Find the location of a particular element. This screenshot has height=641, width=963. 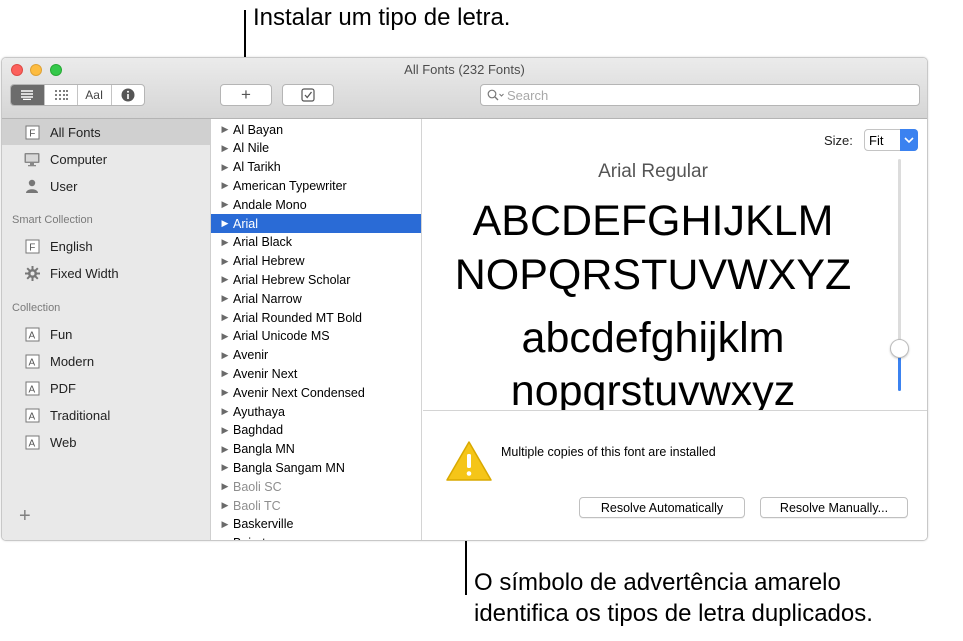

sidebar-item-english: F English is located at coordinates (106, 246).